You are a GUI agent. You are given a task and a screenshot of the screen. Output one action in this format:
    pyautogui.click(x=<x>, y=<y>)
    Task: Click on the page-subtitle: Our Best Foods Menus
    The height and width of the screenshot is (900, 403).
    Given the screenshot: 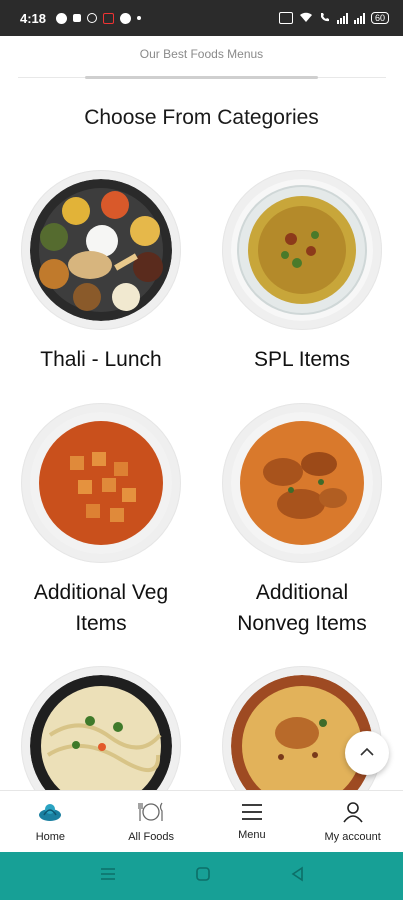 What is the action you would take?
    pyautogui.click(x=201, y=54)
    